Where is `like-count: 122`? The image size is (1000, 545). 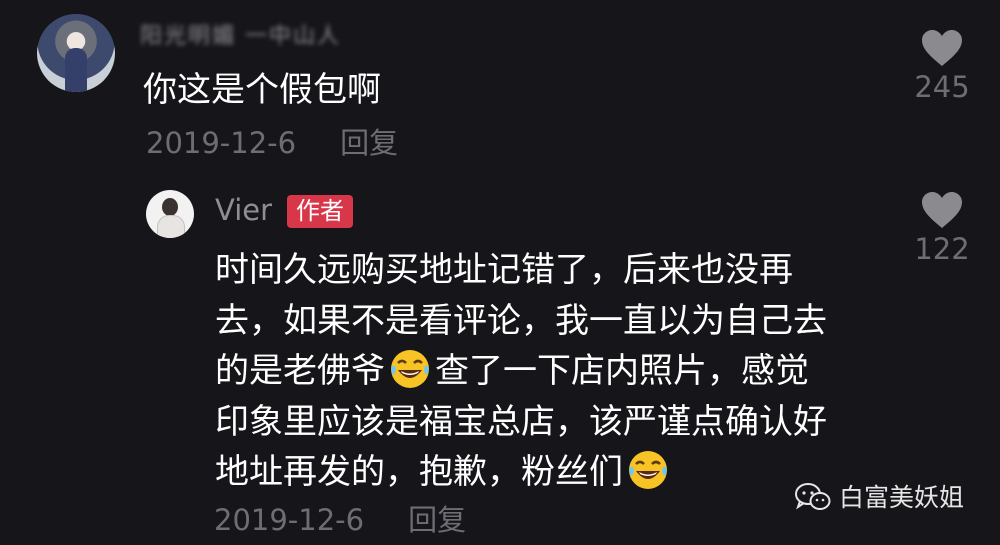
like-count: 122 is located at coordinates (942, 249).